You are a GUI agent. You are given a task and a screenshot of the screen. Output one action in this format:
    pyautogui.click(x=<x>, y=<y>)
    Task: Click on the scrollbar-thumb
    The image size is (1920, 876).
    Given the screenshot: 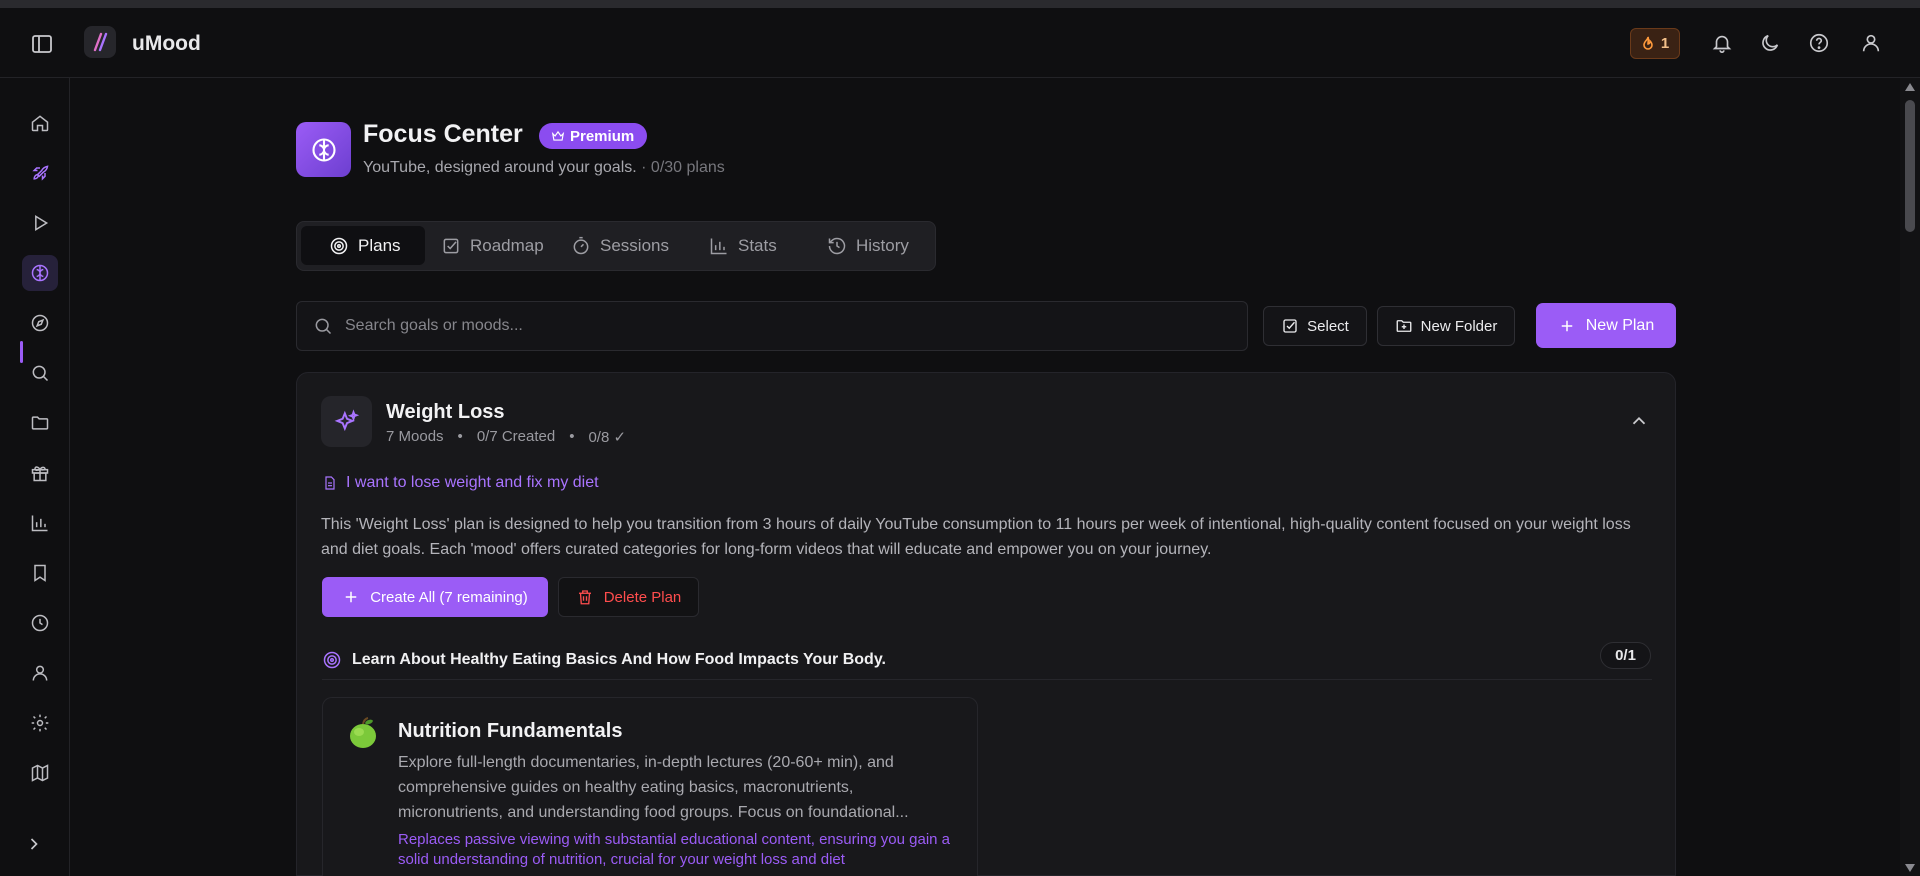 What is the action you would take?
    pyautogui.click(x=1910, y=166)
    